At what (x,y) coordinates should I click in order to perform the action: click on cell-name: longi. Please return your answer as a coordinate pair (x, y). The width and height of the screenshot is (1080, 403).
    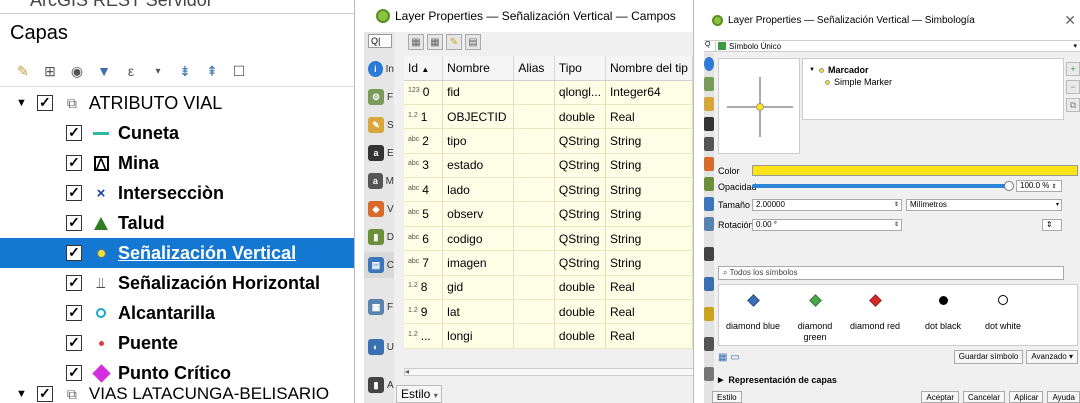
    Looking at the image, I should click on (478, 336).